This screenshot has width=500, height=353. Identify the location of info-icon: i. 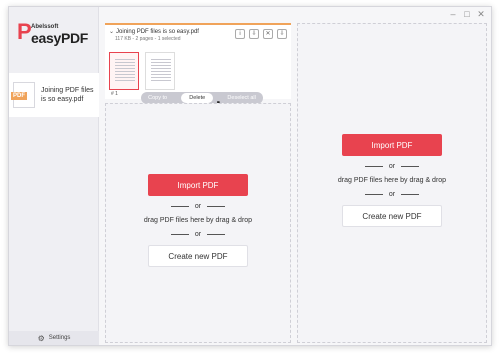
(240, 34).